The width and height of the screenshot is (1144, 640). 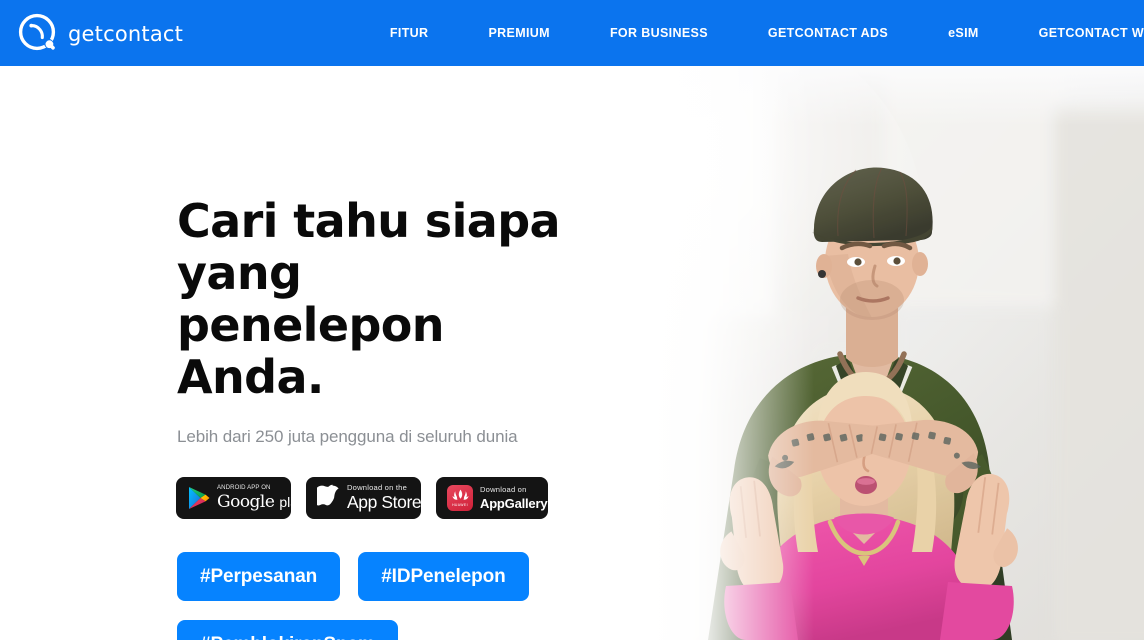 What do you see at coordinates (460, 505) in the screenshot?
I see `huawei-wordmark: HUAWEI` at bounding box center [460, 505].